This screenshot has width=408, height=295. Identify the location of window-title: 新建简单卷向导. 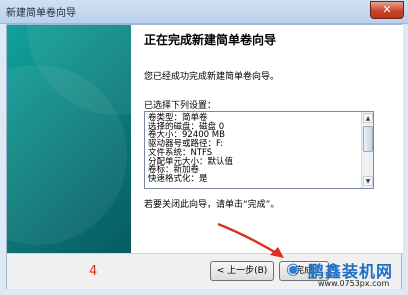
(41, 13).